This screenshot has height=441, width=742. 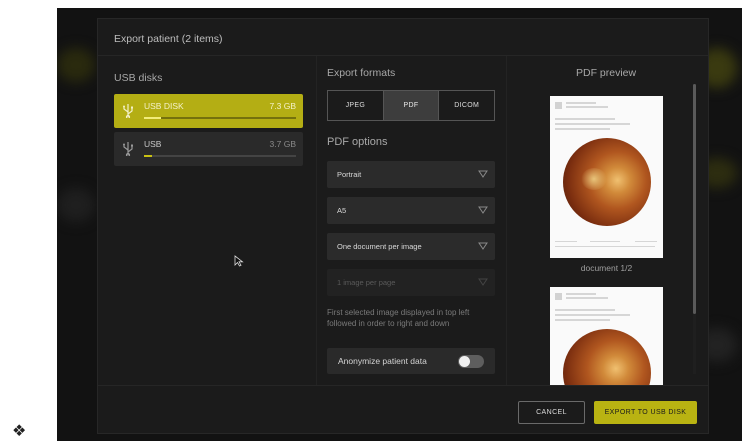 I want to click on export-formats-title: Export formats, so click(x=361, y=73).